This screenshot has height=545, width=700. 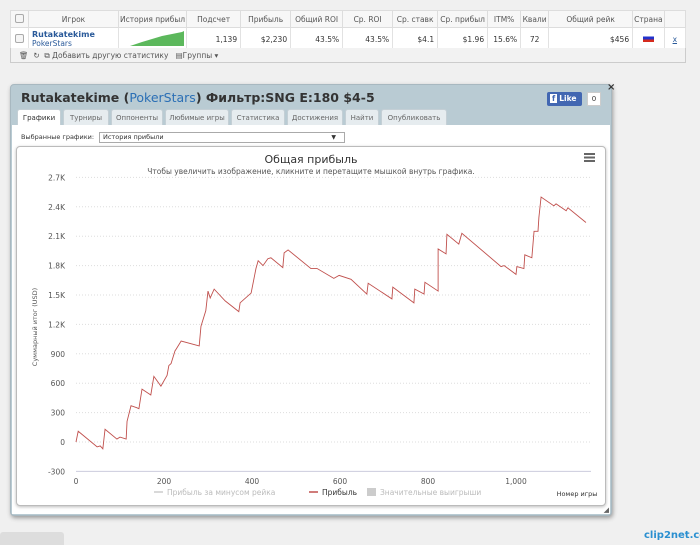 What do you see at coordinates (47, 55) in the screenshot?
I see `add-stat-icon: ⧉` at bounding box center [47, 55].